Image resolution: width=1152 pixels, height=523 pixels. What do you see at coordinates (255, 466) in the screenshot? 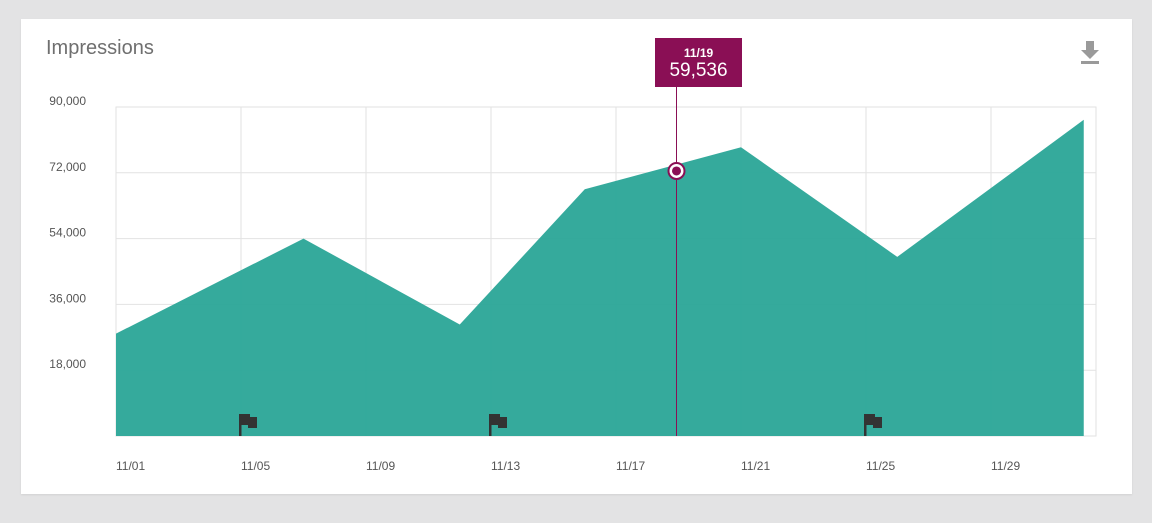
I see `x-tick-label: 11/05` at bounding box center [255, 466].